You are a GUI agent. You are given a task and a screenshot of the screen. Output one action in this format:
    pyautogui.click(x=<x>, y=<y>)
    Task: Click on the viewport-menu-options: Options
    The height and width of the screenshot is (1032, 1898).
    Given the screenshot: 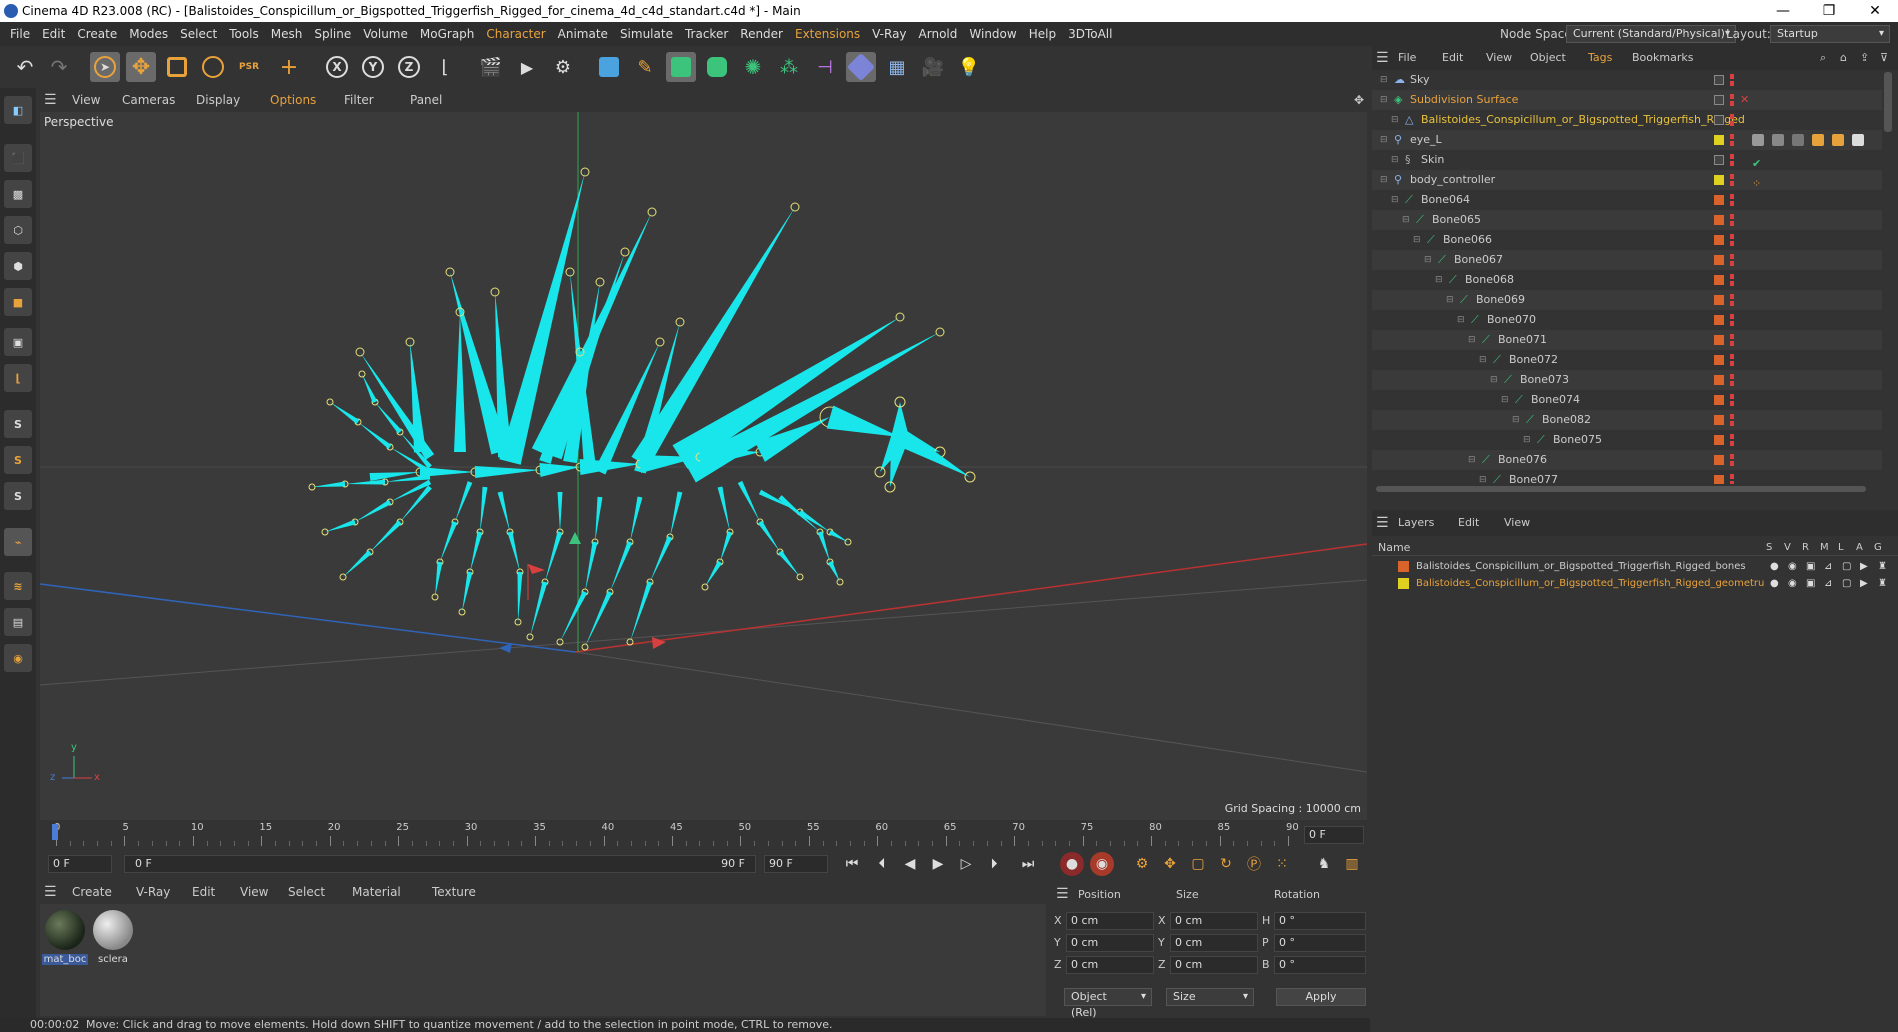 What is the action you would take?
    pyautogui.click(x=293, y=100)
    